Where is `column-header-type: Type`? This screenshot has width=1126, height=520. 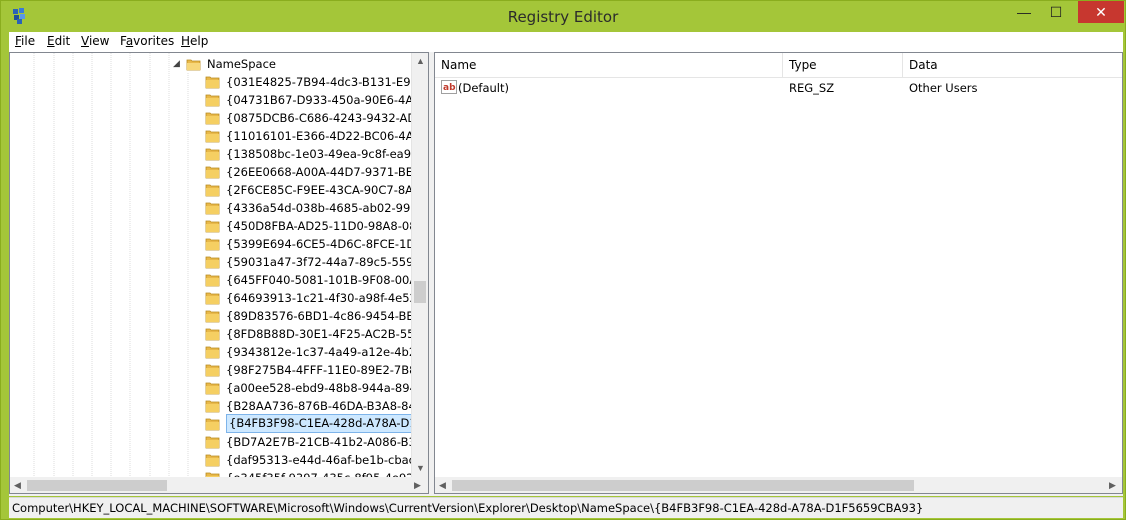
column-header-type: Type is located at coordinates (843, 65).